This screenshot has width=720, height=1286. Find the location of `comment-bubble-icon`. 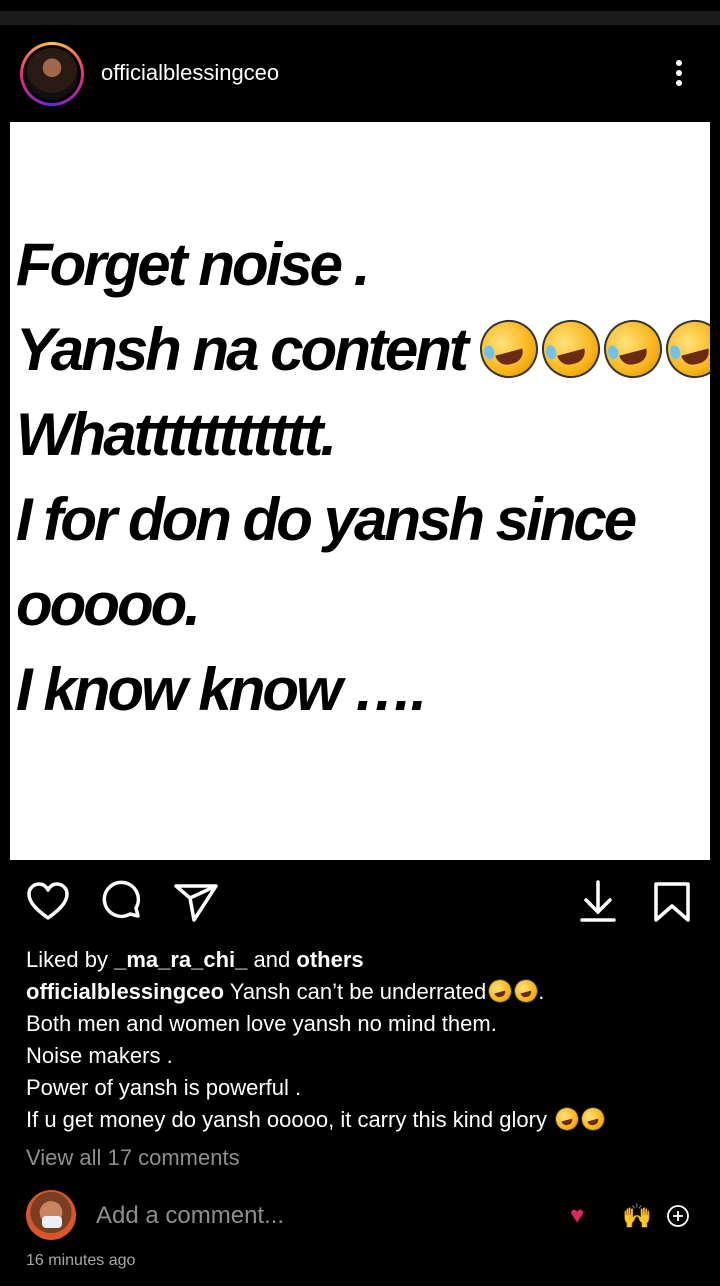

comment-bubble-icon is located at coordinates (122, 902).